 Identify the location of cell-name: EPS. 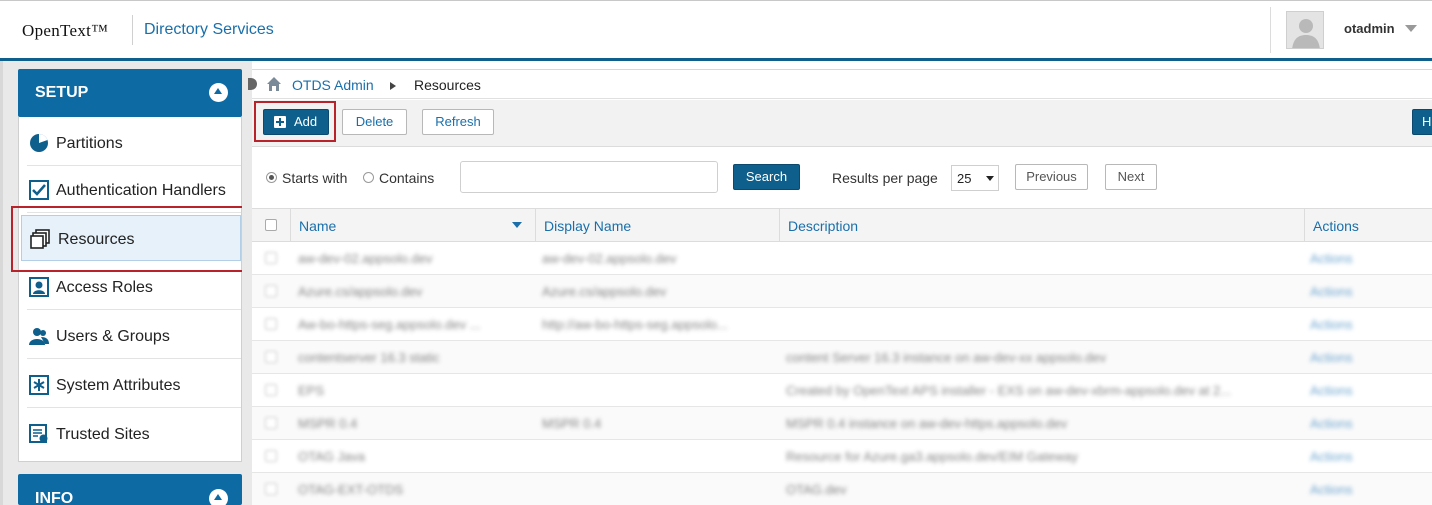
(311, 390).